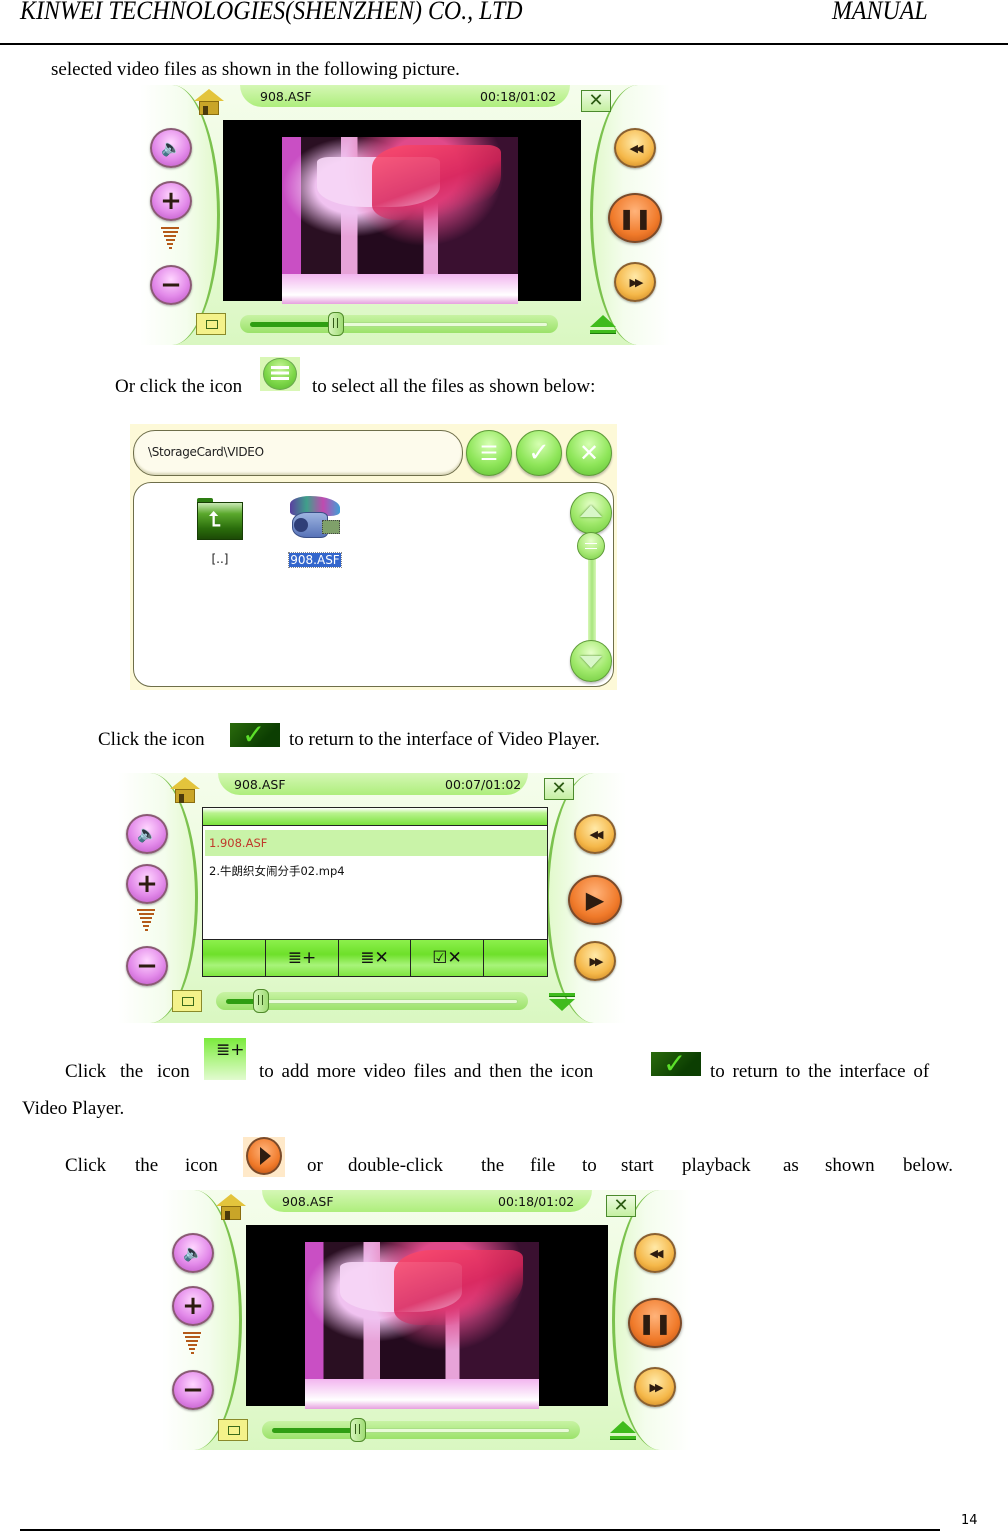  What do you see at coordinates (591, 546) in the screenshot?
I see `scrollbar-thumb` at bounding box center [591, 546].